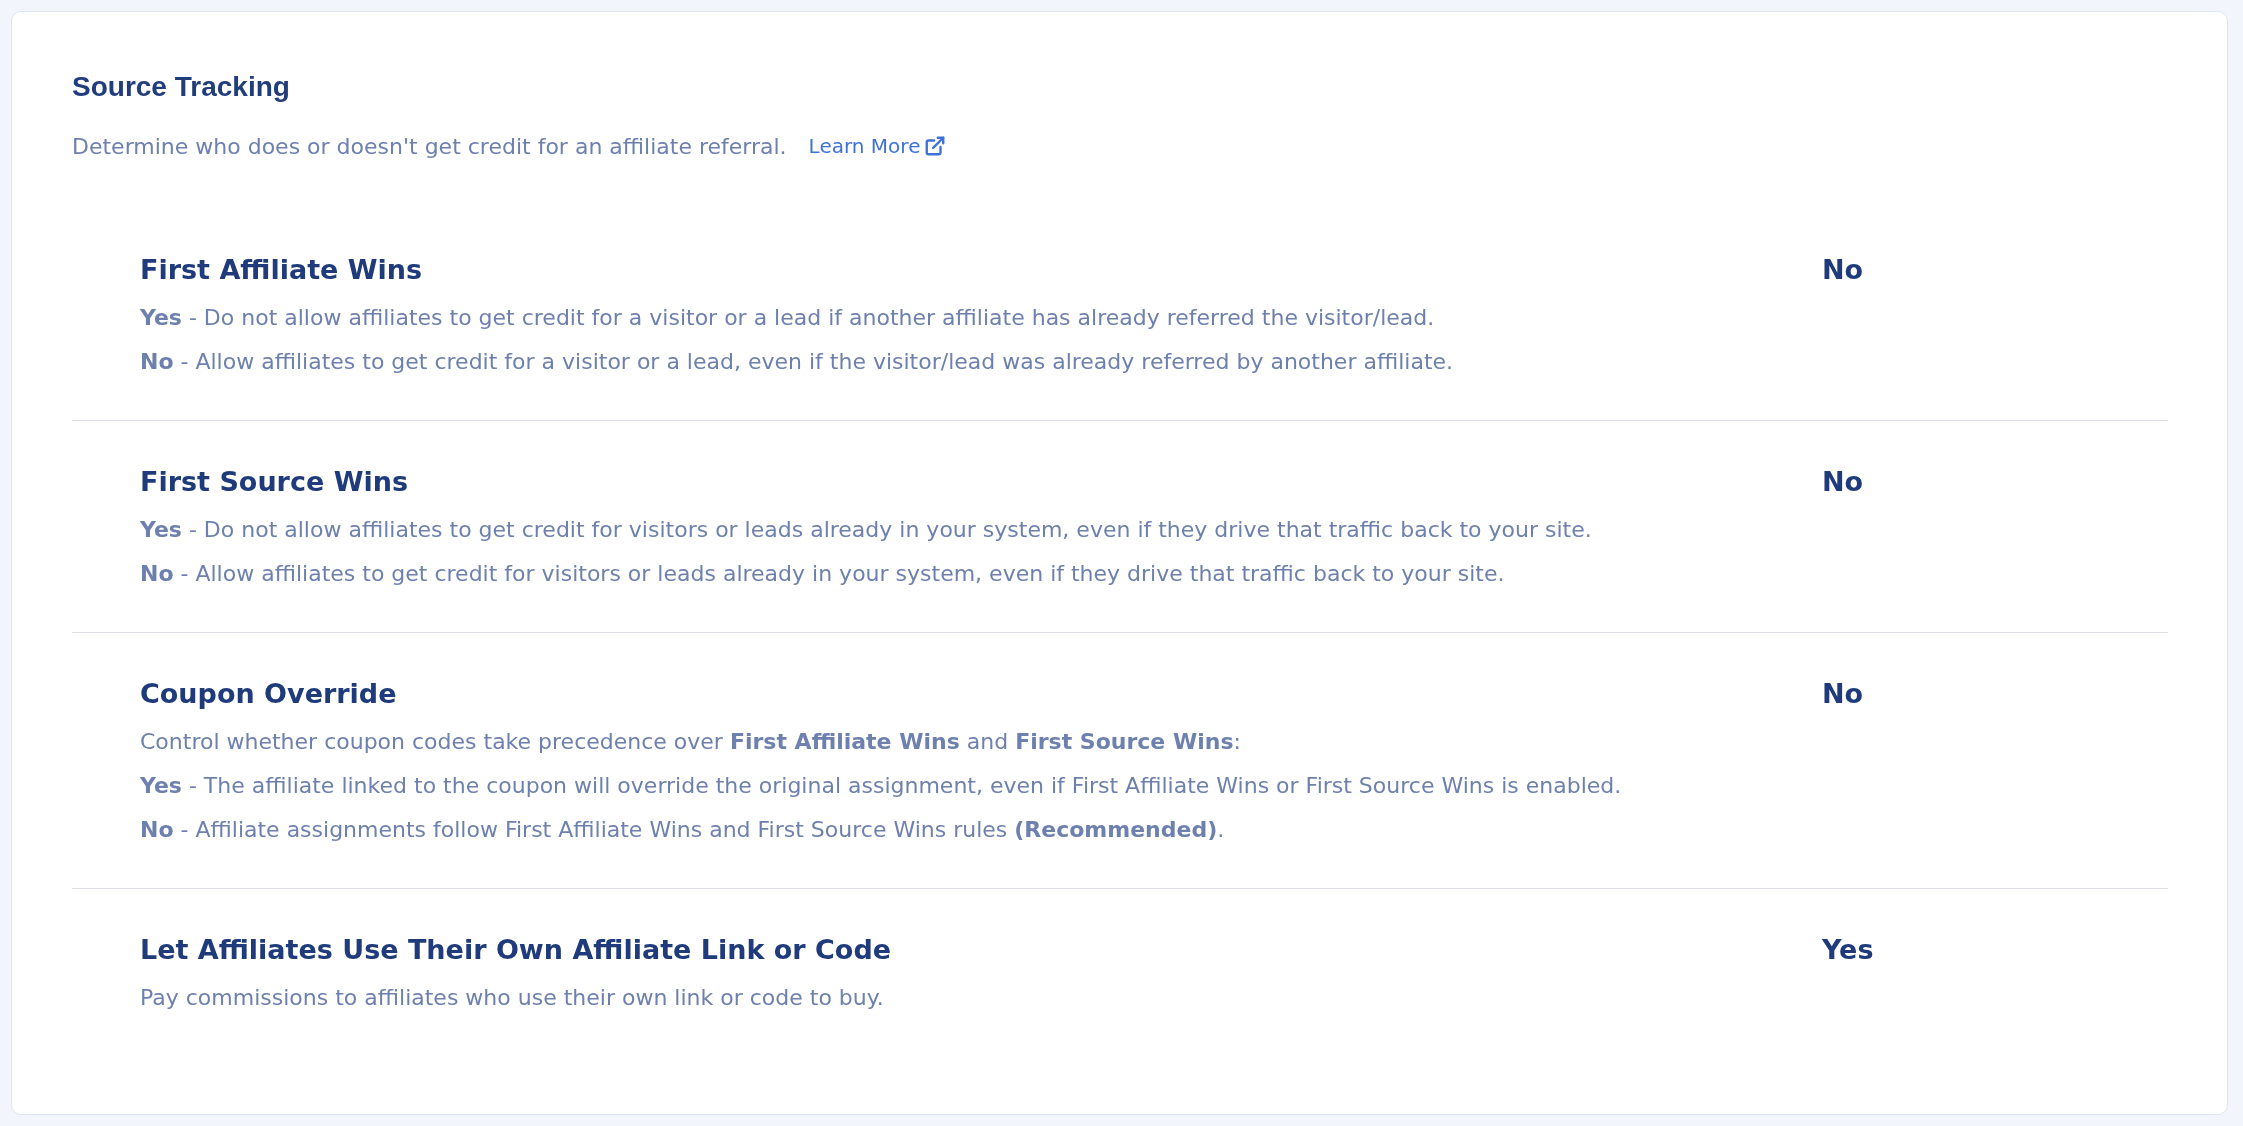  I want to click on section-description: Determine who does or doesn't get credit for an affiliate referral., so click(429, 146).